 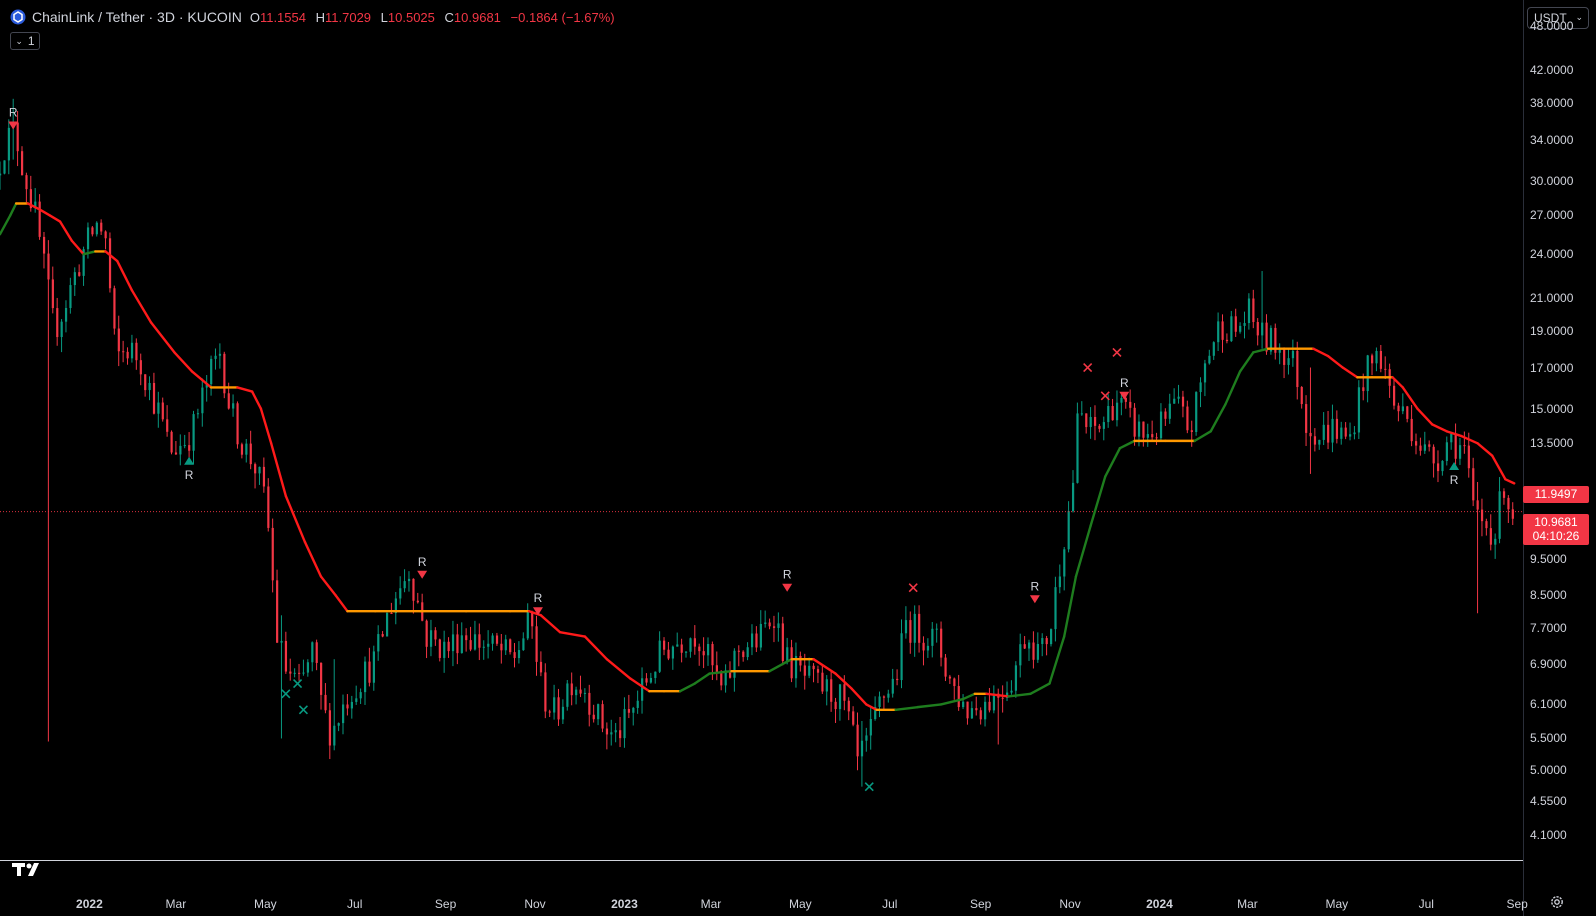 What do you see at coordinates (320, 17) in the screenshot?
I see `high-label: H` at bounding box center [320, 17].